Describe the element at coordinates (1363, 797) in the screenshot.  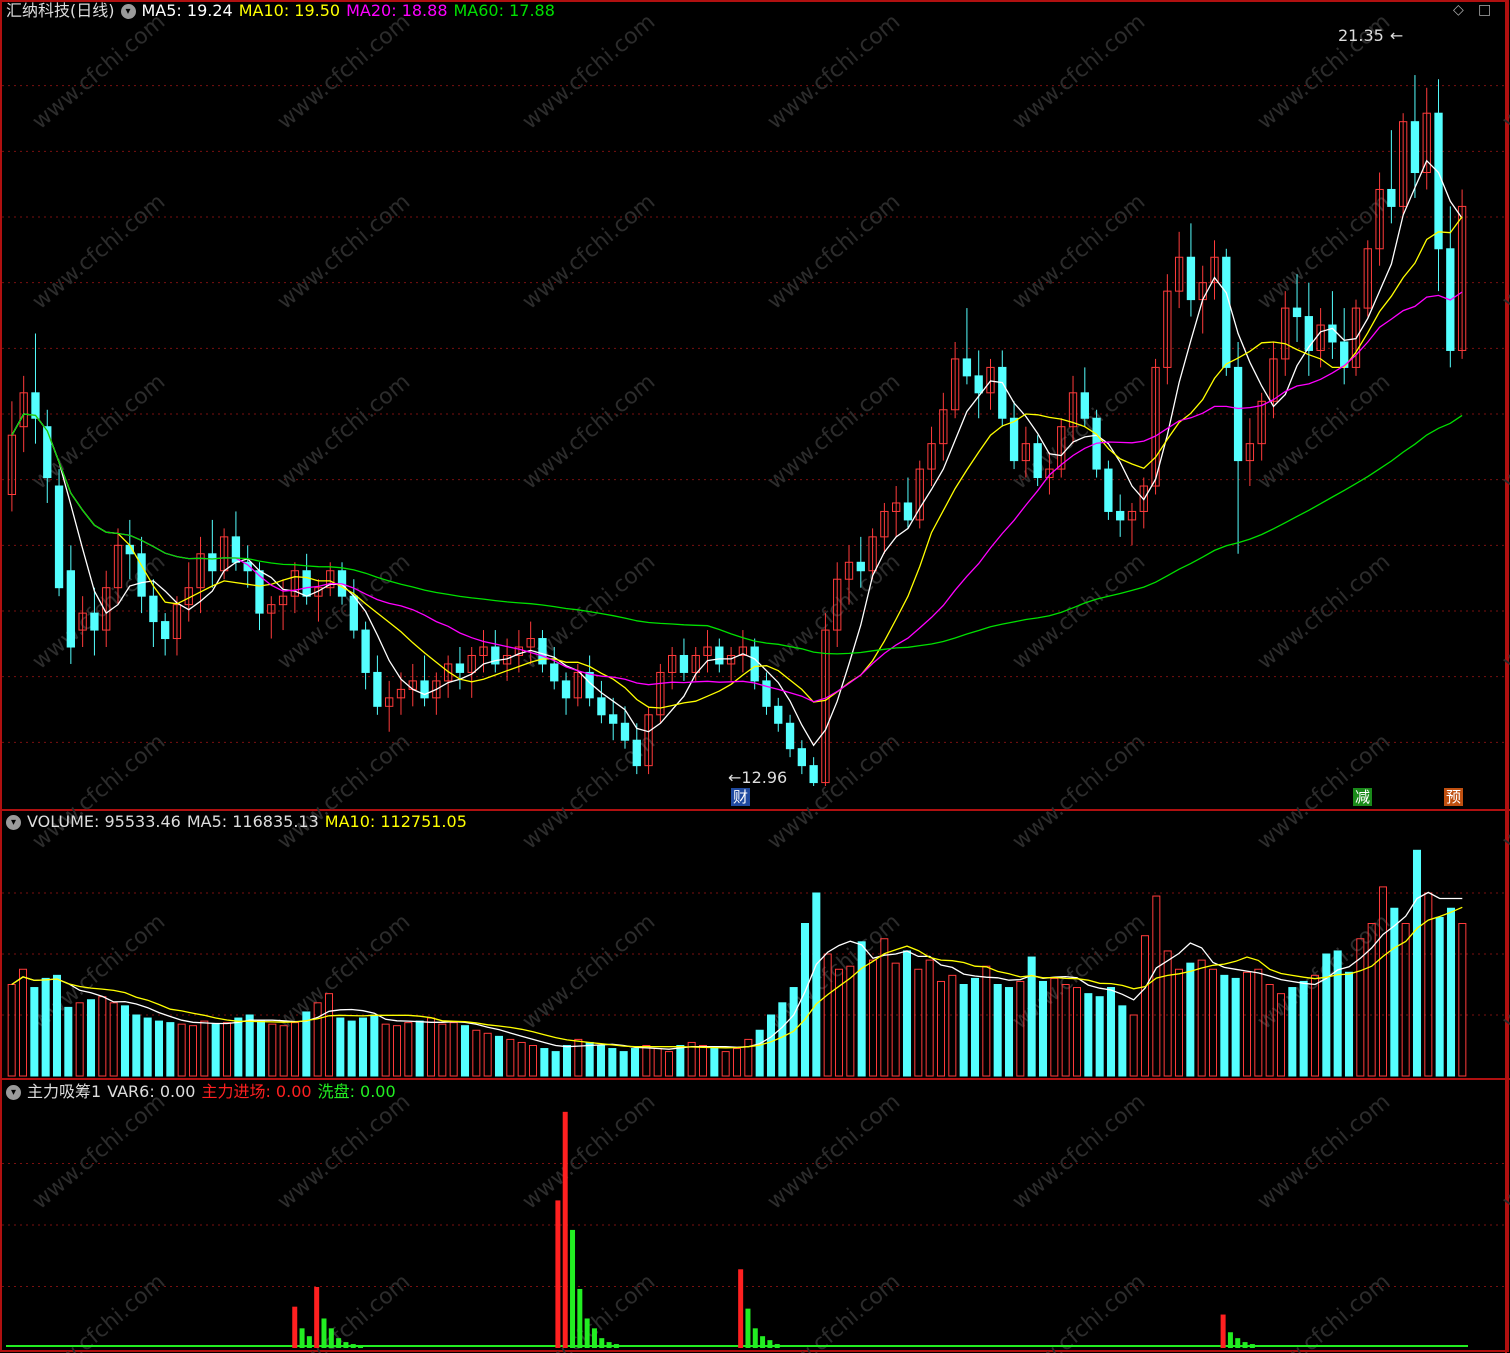
I see `reduce-holding-tag: 减` at that location.